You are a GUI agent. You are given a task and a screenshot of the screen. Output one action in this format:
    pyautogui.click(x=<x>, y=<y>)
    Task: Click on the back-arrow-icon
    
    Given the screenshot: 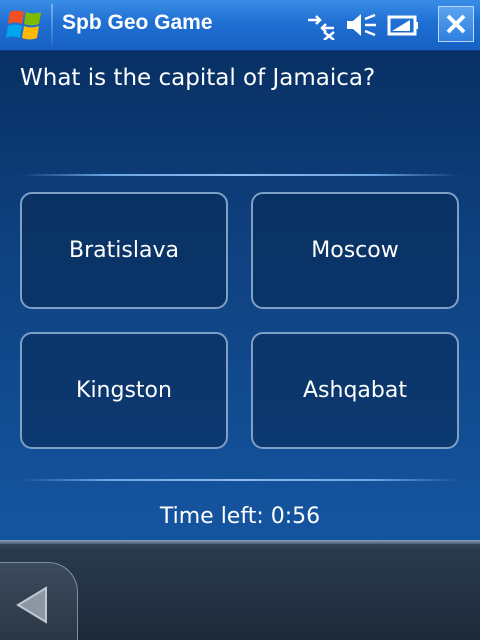 What is the action you would take?
    pyautogui.click(x=31, y=605)
    